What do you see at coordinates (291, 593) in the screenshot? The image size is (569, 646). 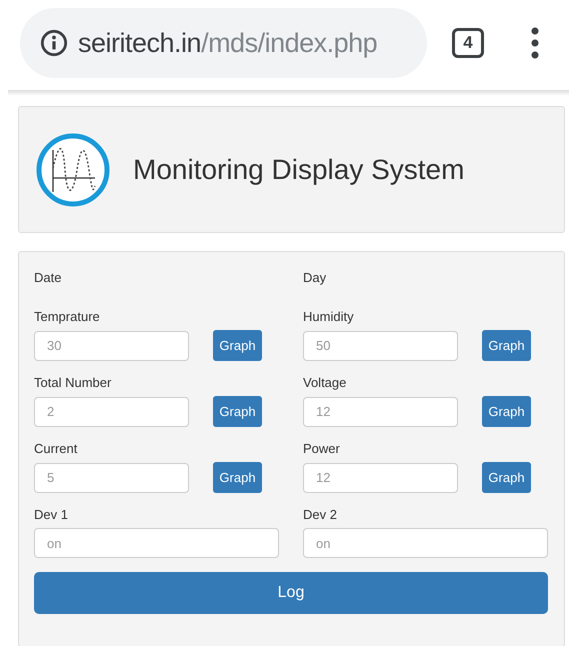 I see `log-button: Log` at bounding box center [291, 593].